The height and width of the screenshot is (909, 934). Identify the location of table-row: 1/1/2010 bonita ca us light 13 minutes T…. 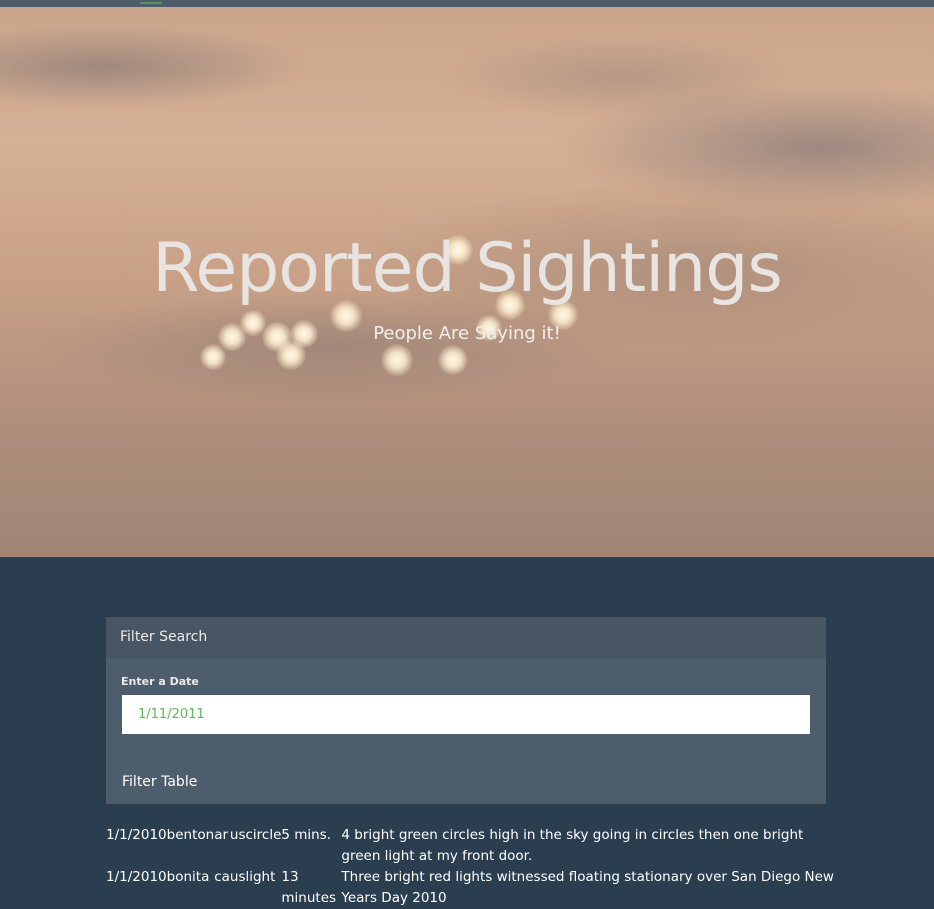
(471, 888).